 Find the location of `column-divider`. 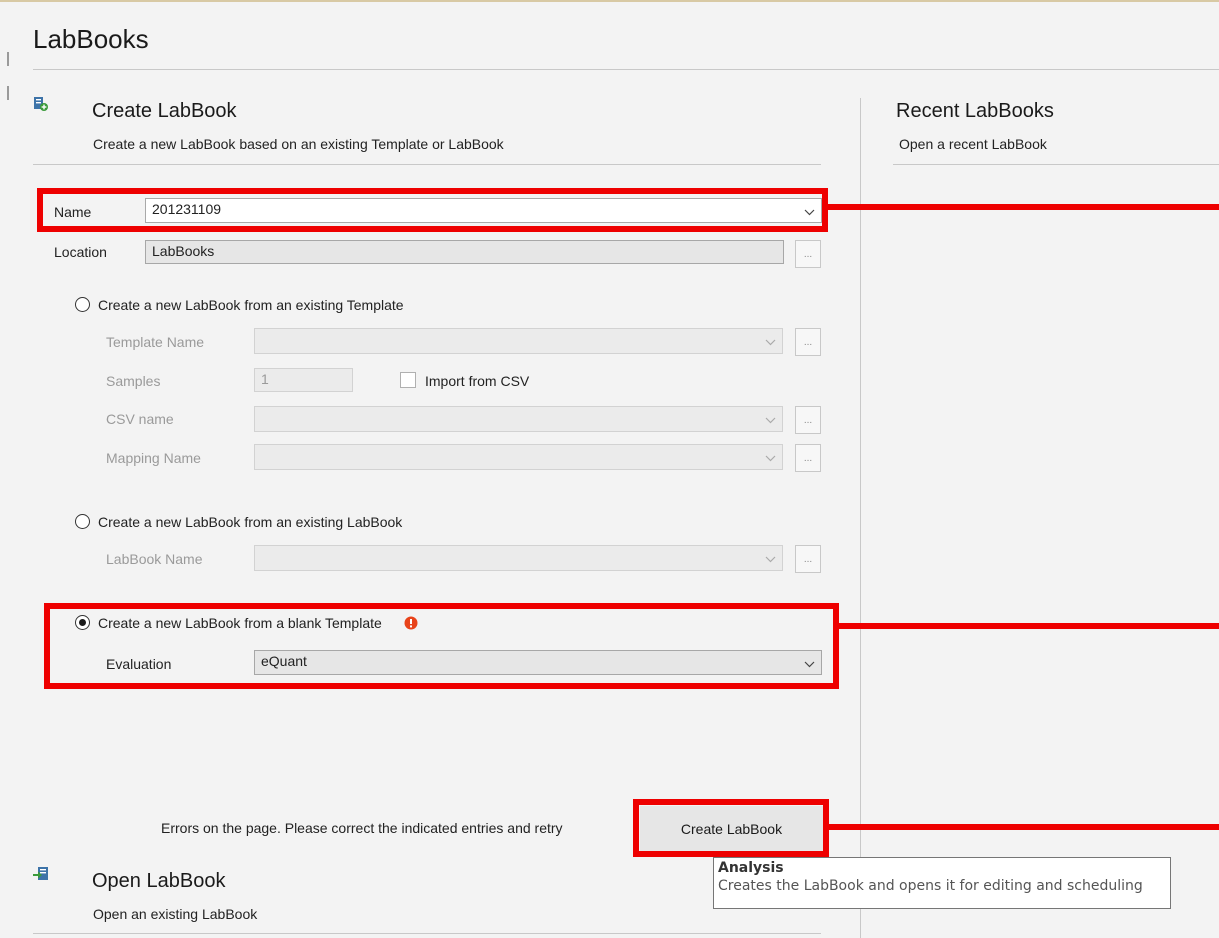

column-divider is located at coordinates (860, 518).